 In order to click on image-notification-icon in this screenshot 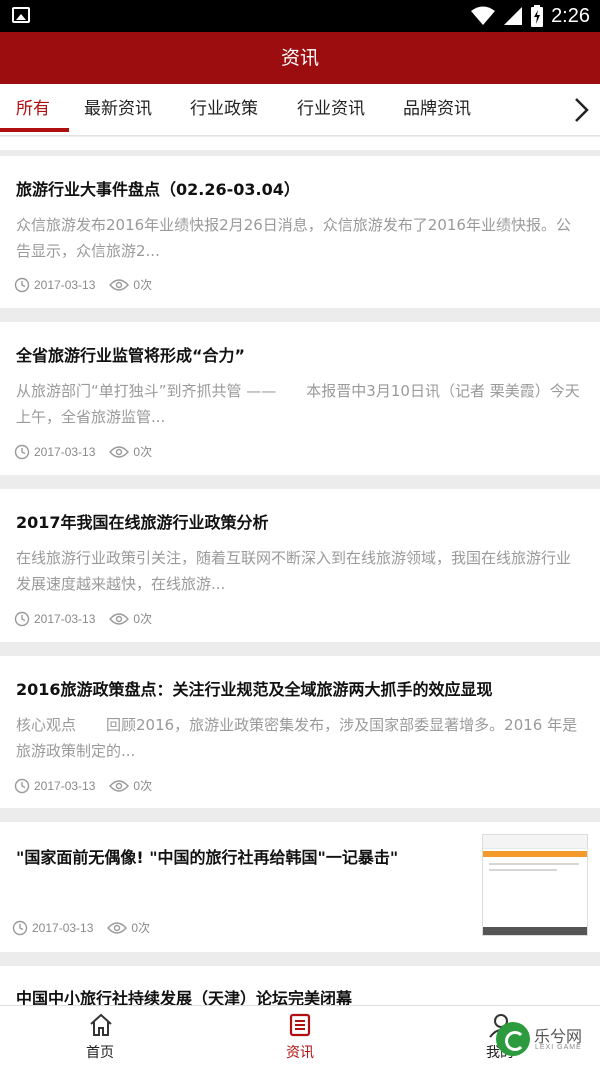, I will do `click(21, 15)`.